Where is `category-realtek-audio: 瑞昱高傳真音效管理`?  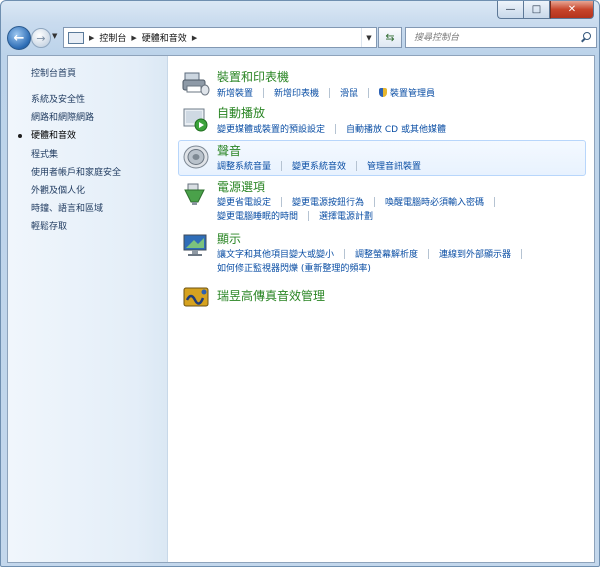 category-realtek-audio: 瑞昱高傳真音效管理 is located at coordinates (381, 295).